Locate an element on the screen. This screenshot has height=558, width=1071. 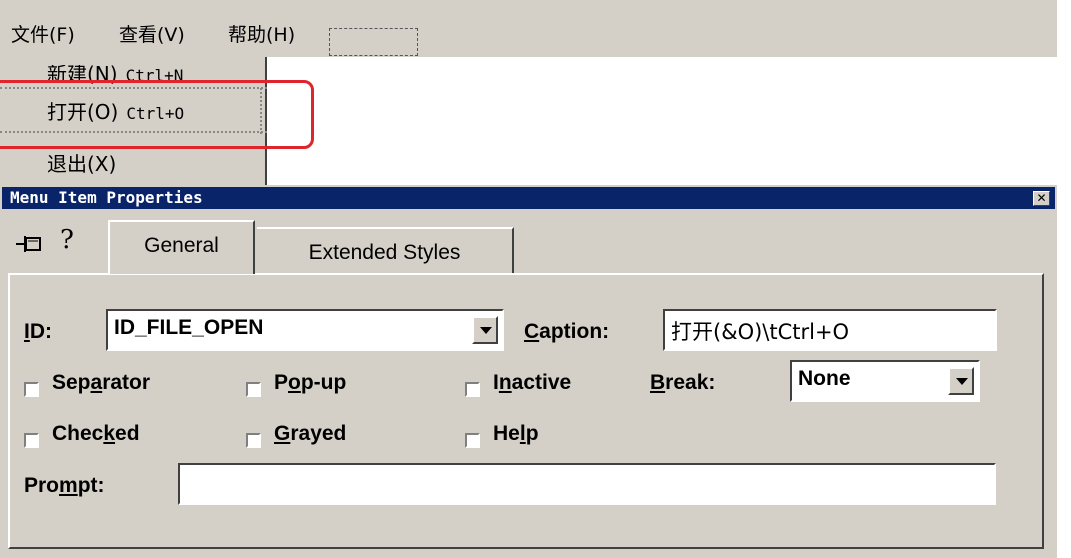
break-label: Break: is located at coordinates (683, 382).